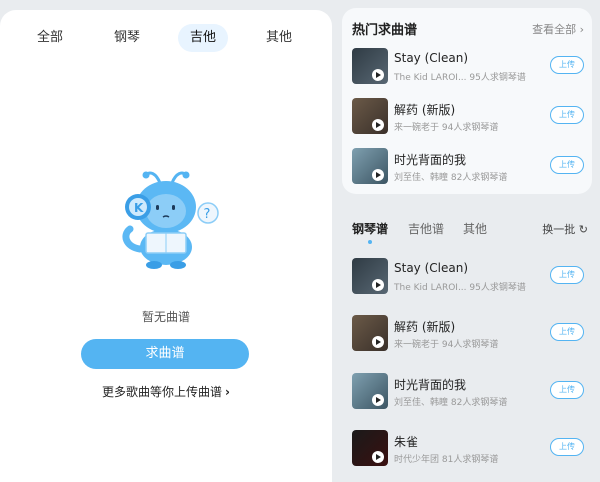 This screenshot has height=482, width=600. I want to click on active-tab-indicator, so click(370, 242).